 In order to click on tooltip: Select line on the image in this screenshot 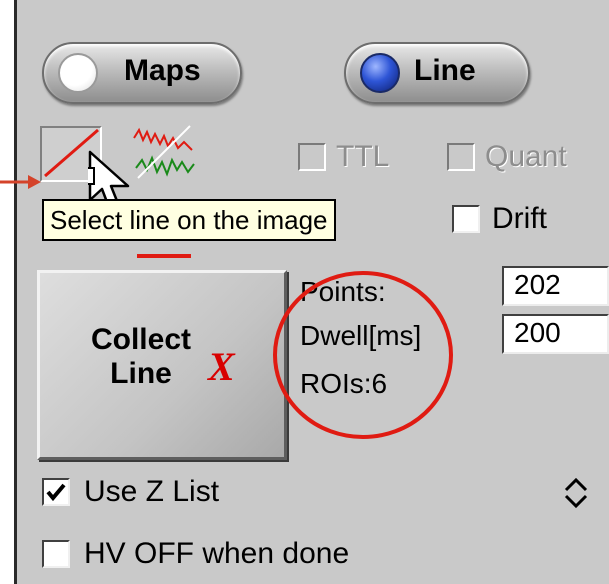, I will do `click(189, 220)`.